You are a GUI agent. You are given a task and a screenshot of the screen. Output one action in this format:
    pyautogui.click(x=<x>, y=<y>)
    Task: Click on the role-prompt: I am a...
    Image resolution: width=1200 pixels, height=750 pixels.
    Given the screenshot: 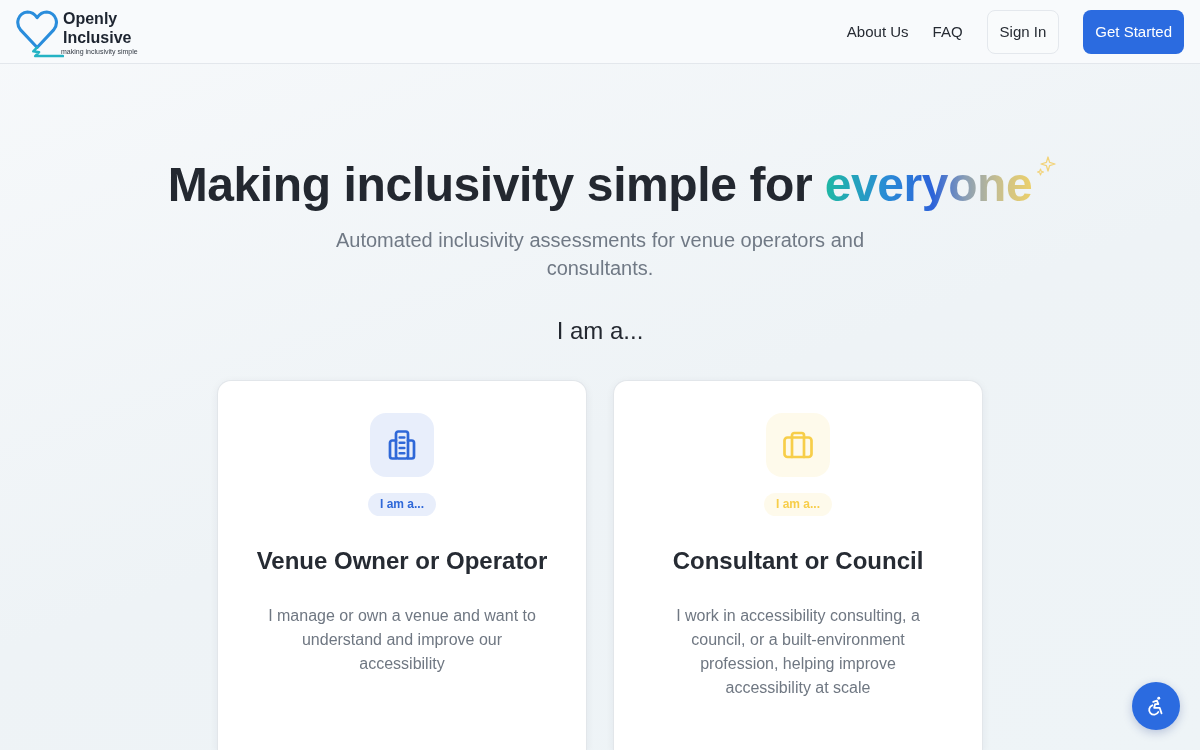 What is the action you would take?
    pyautogui.click(x=600, y=331)
    